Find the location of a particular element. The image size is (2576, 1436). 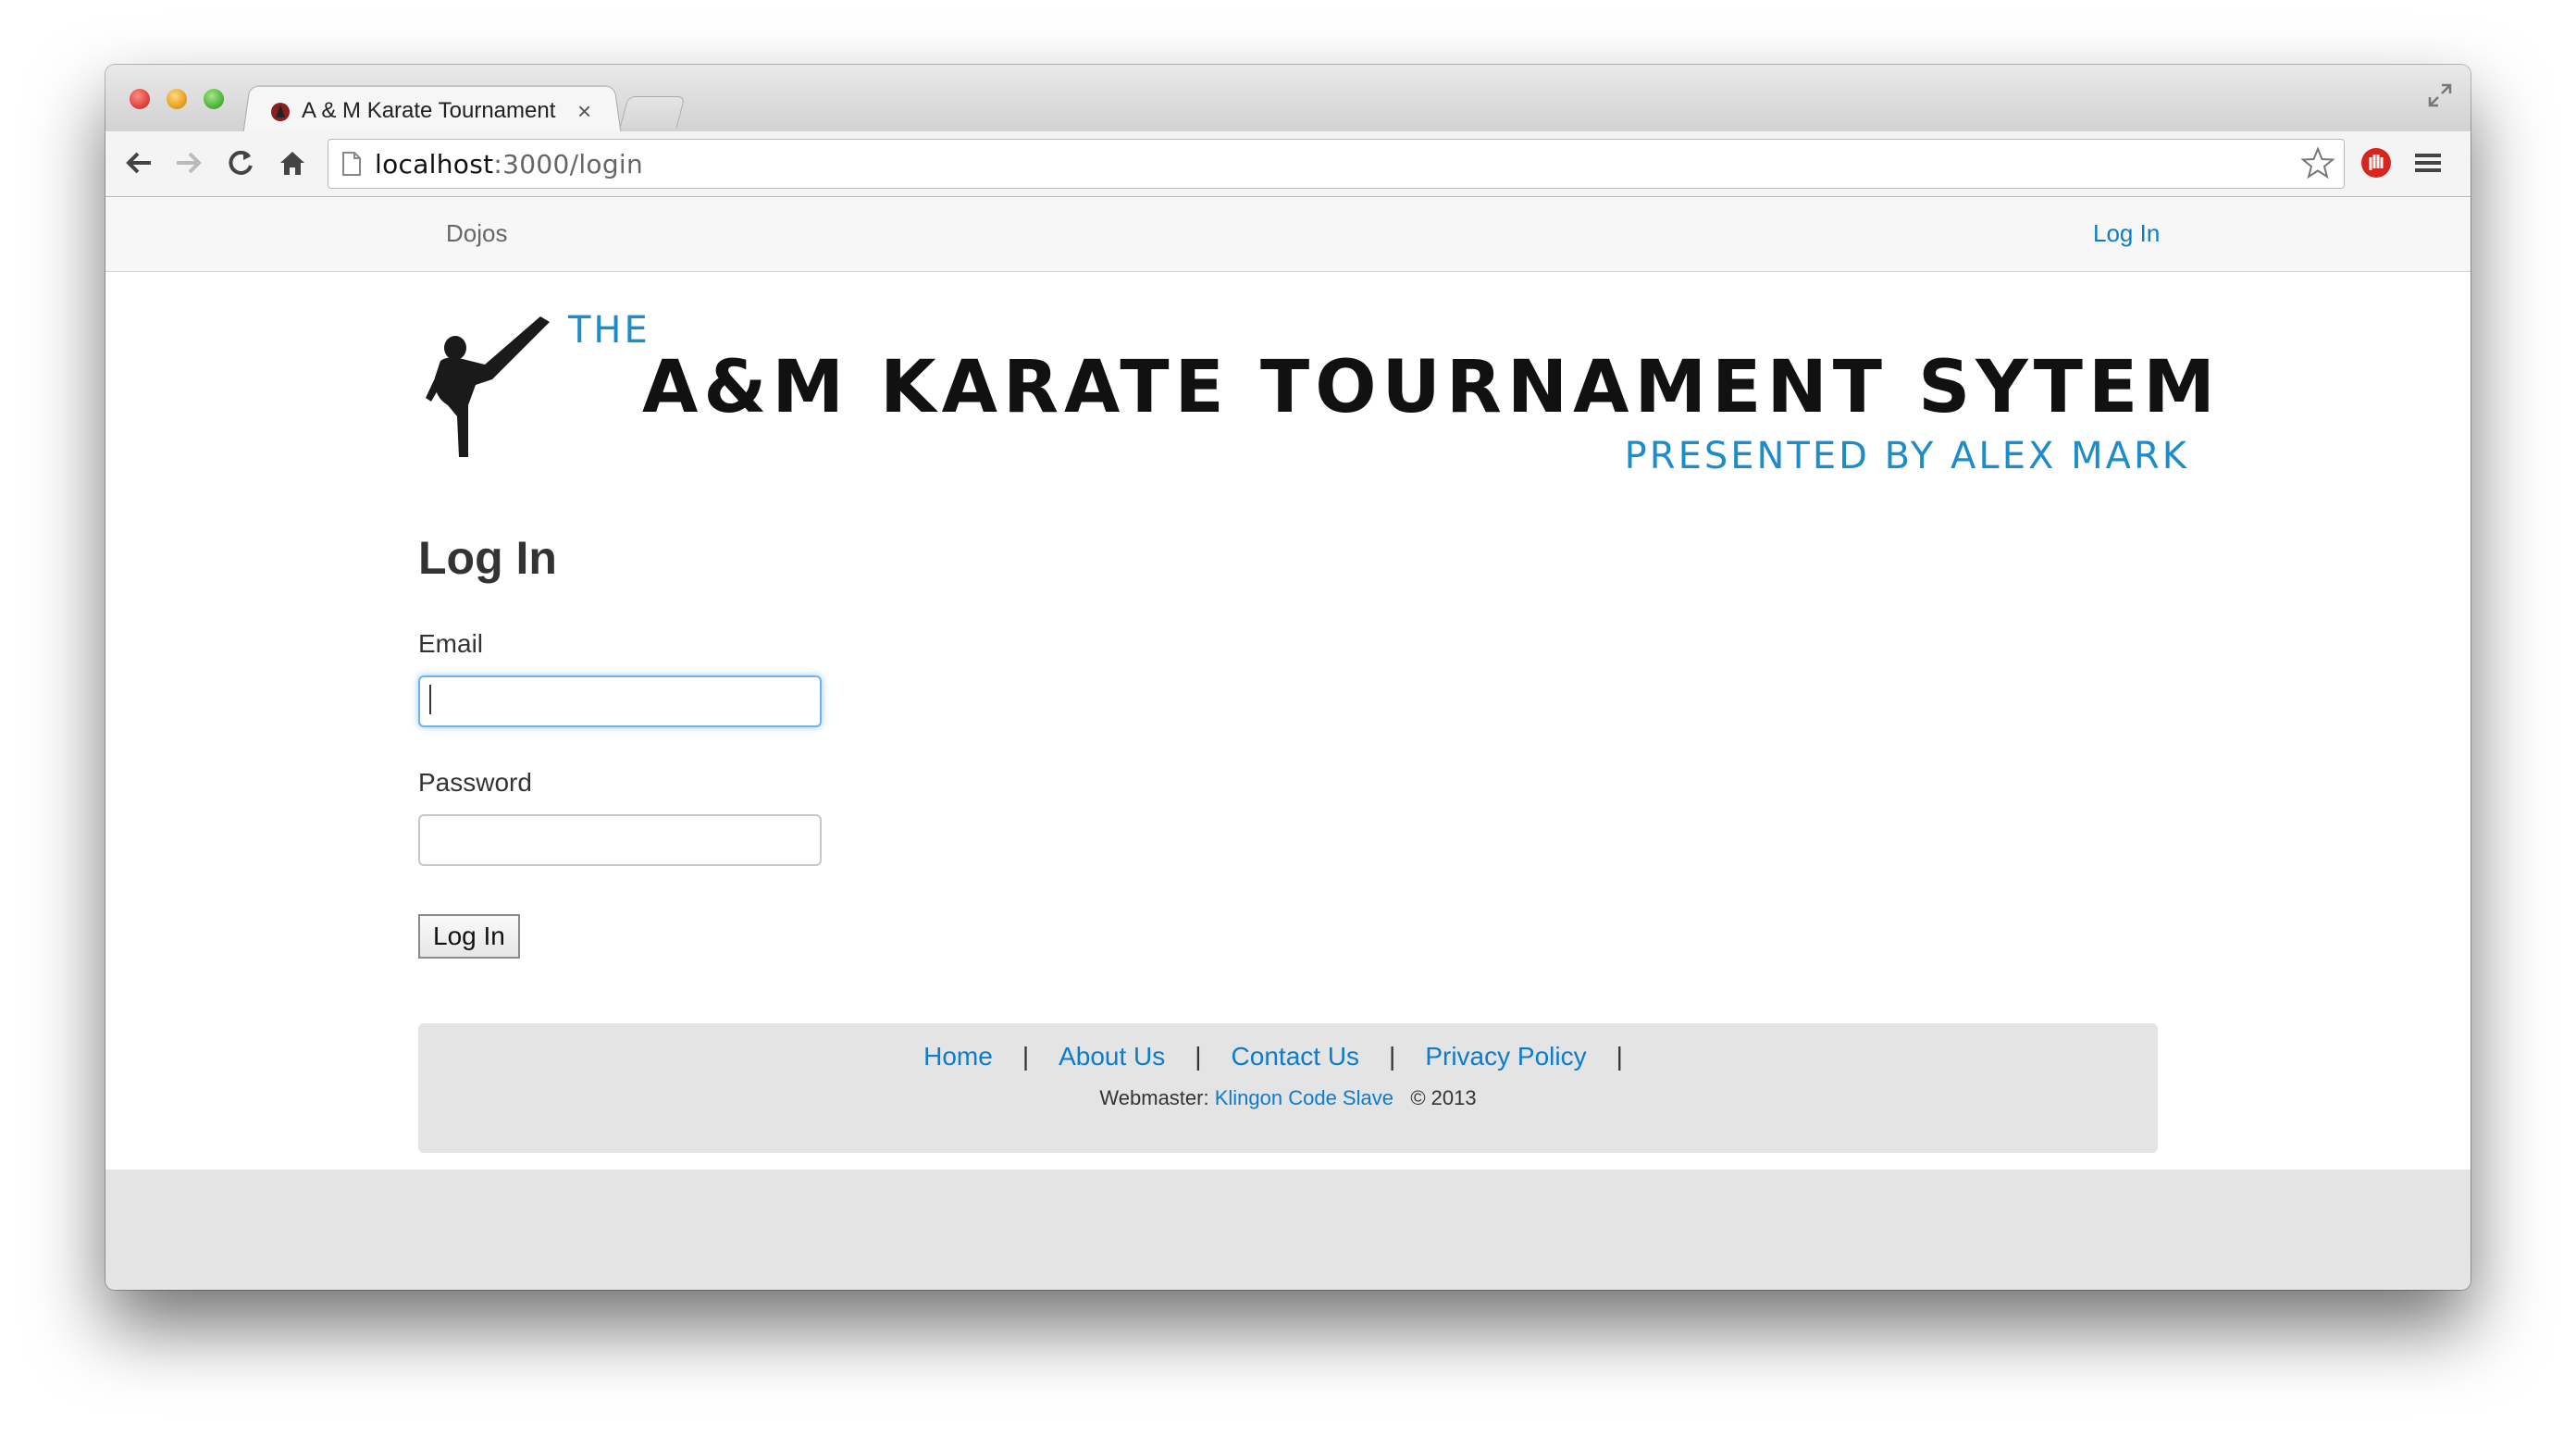

footer-link-contact-us: Contact Us is located at coordinates (1296, 1056).